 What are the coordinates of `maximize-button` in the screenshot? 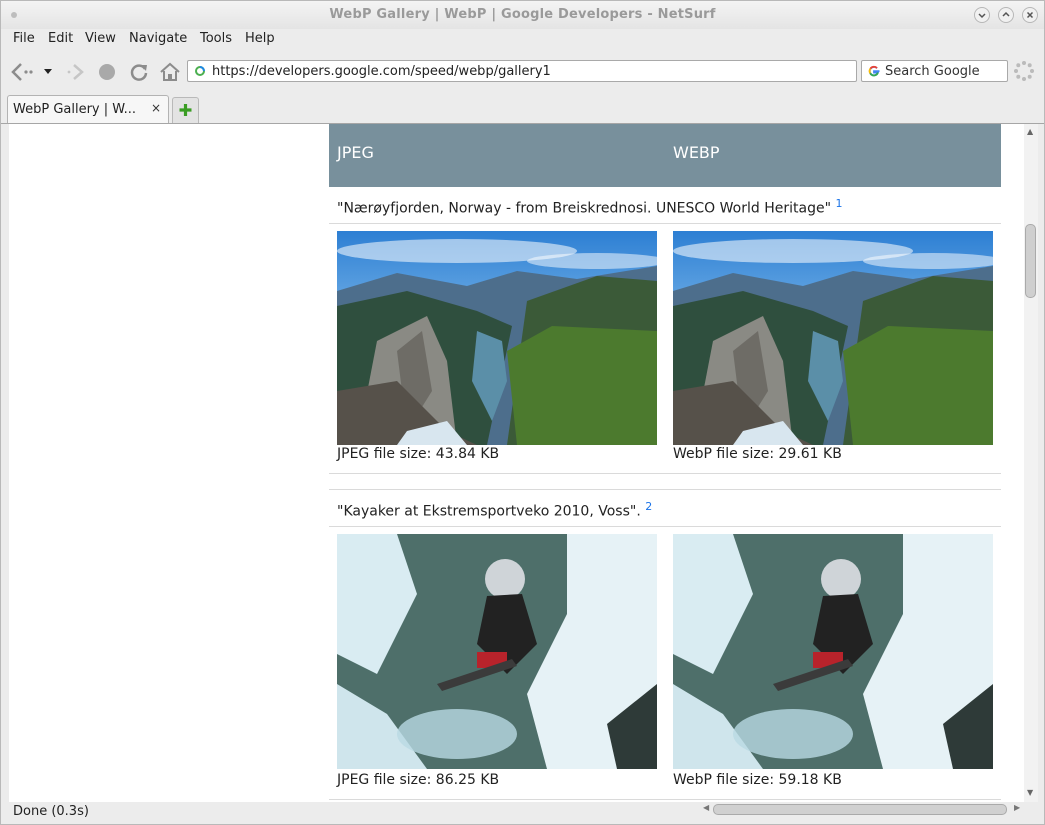 It's located at (1006, 15).